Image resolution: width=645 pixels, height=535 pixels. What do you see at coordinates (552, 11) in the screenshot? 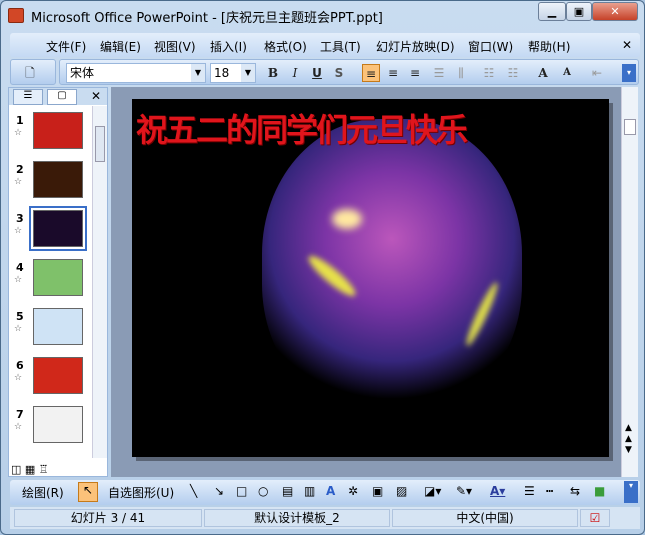
I see `minimize-button: ▁` at bounding box center [552, 11].